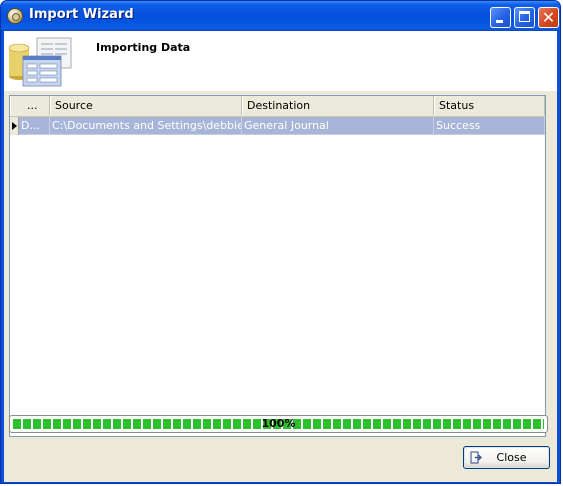 The width and height of the screenshot is (563, 486). I want to click on minimize-icon, so click(499, 21).